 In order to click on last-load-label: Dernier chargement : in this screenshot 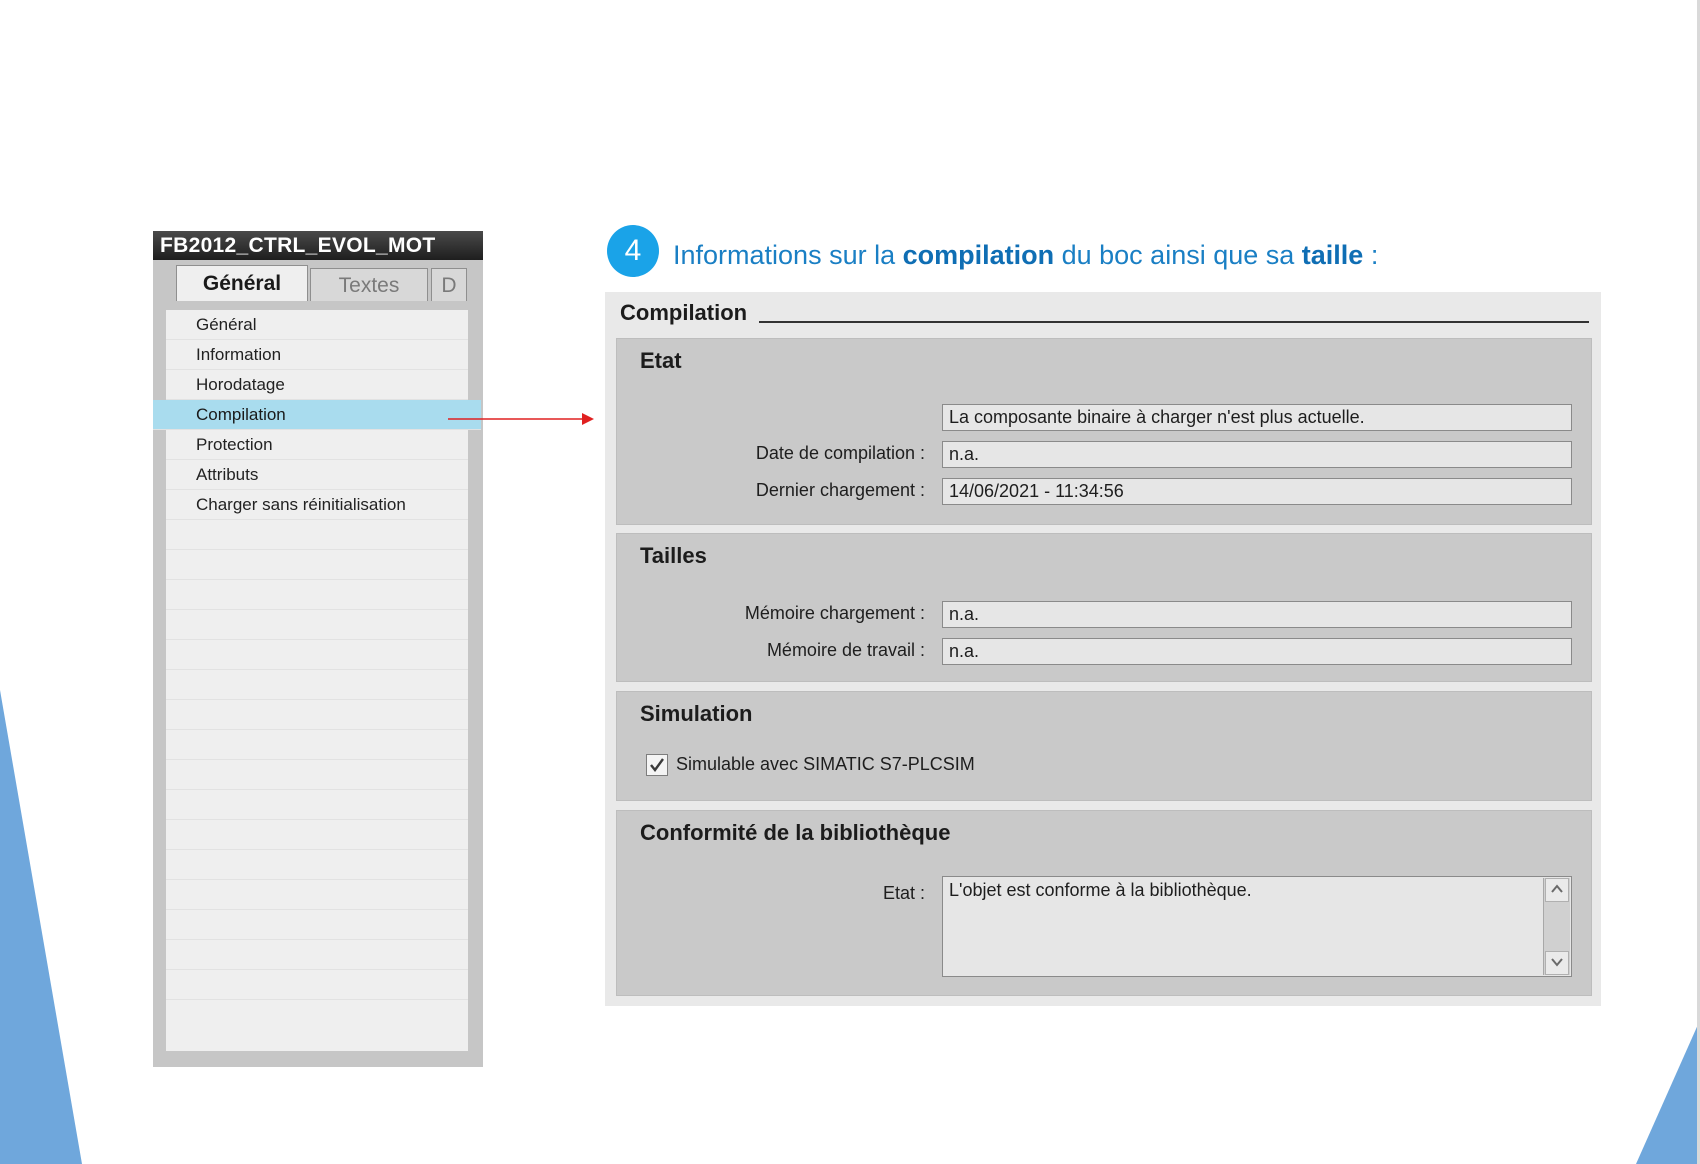, I will do `click(840, 490)`.